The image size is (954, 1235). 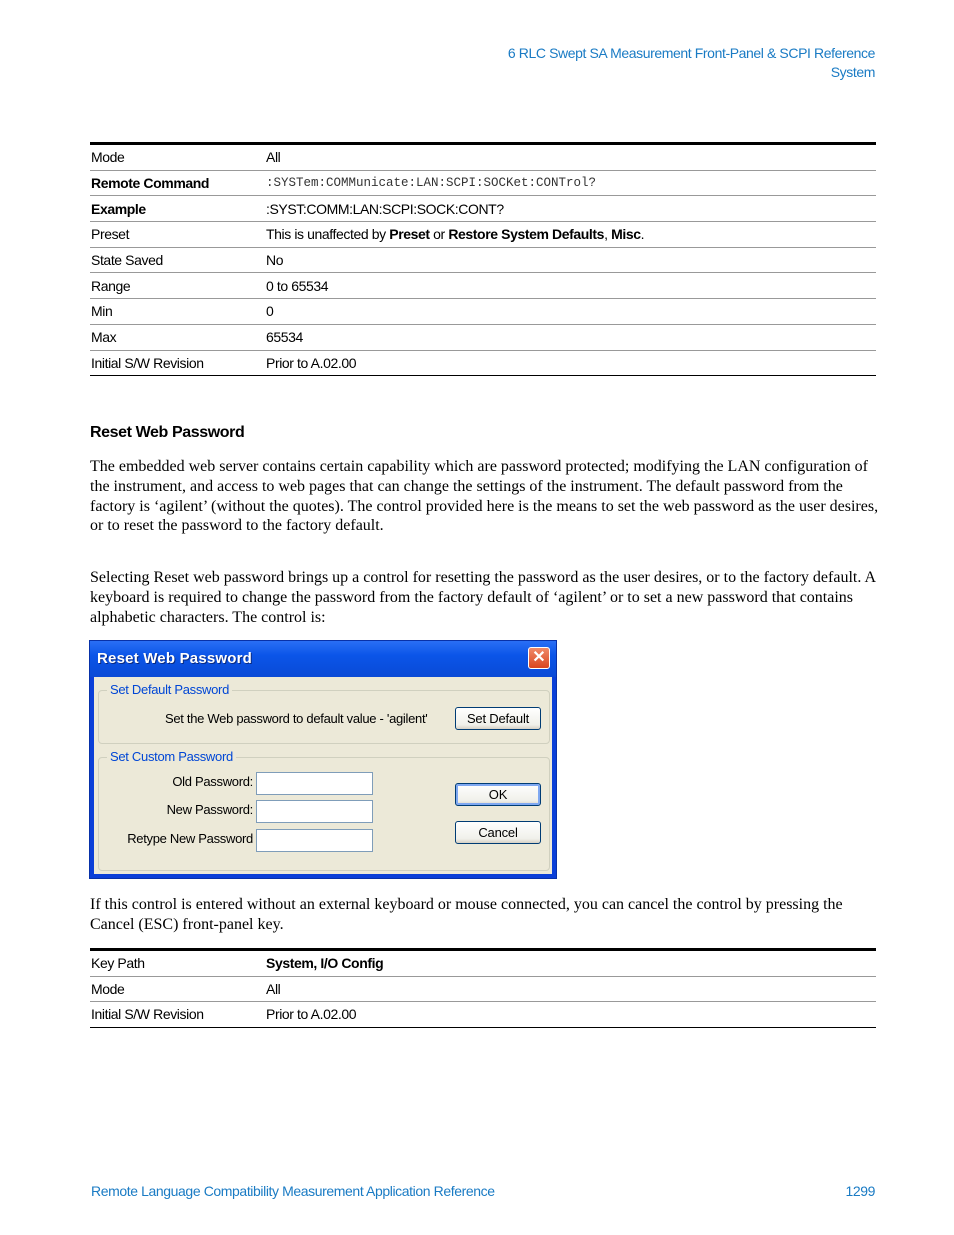 What do you see at coordinates (570, 260) in the screenshot?
I see `row-value: No` at bounding box center [570, 260].